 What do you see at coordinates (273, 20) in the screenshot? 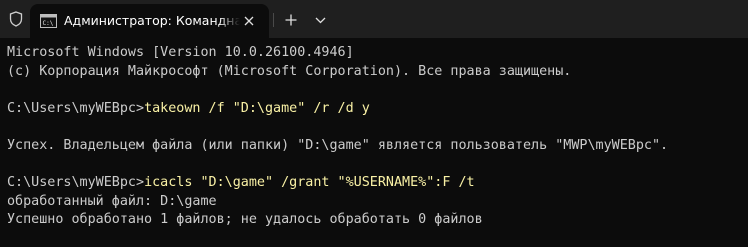
I see `tab-separator` at bounding box center [273, 20].